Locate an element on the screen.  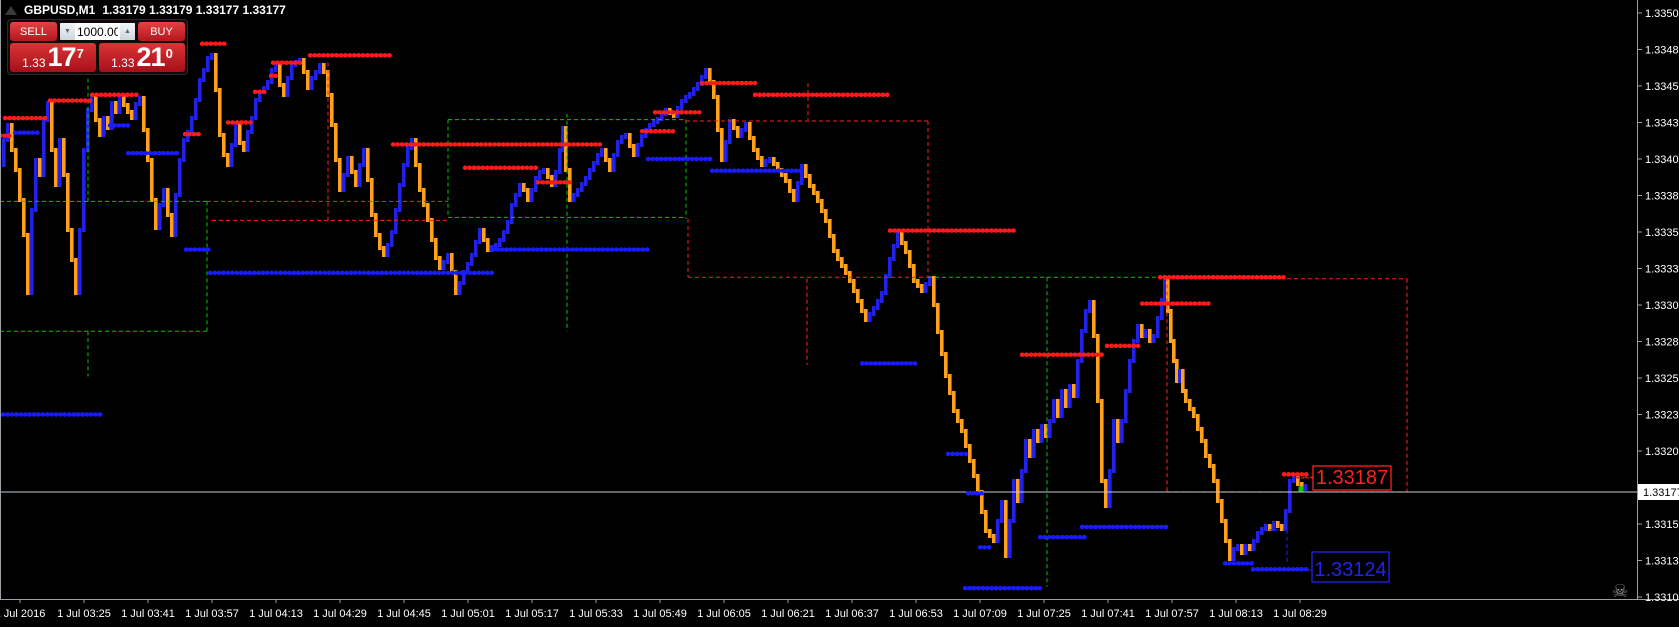
buy-button: BUY is located at coordinates (161, 31).